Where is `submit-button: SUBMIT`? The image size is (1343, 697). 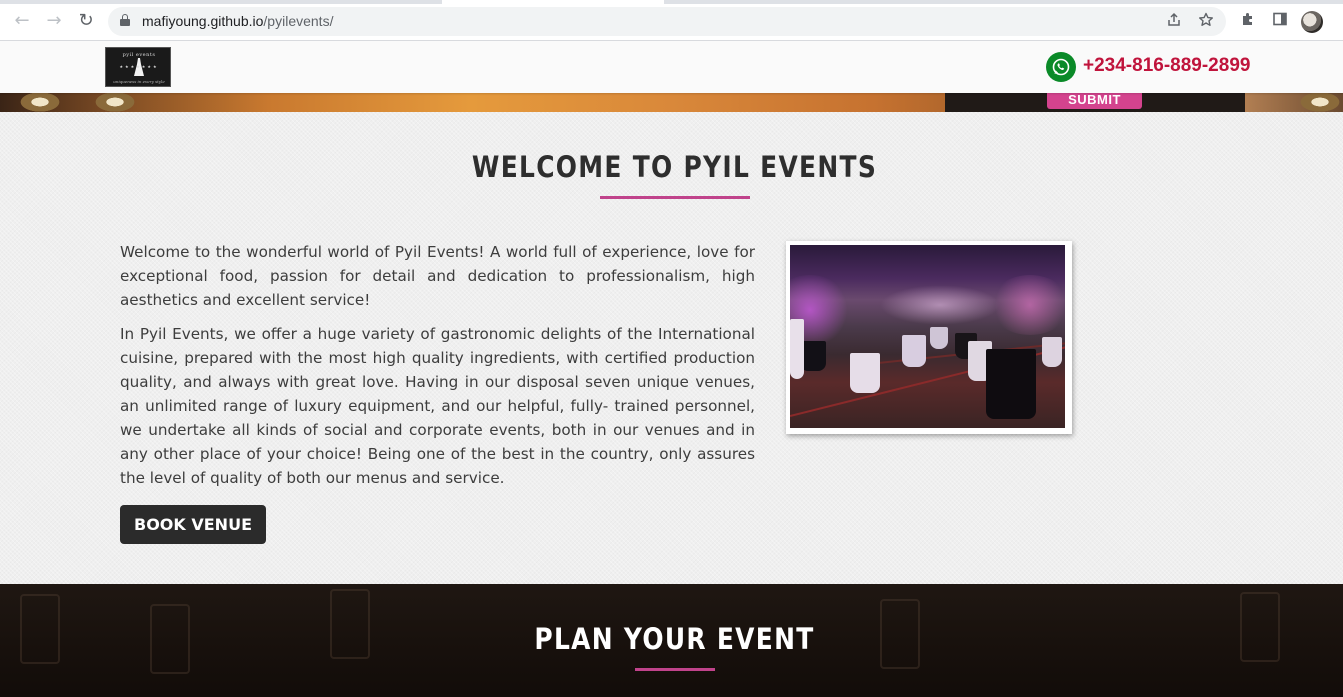 submit-button: SUBMIT is located at coordinates (1094, 101).